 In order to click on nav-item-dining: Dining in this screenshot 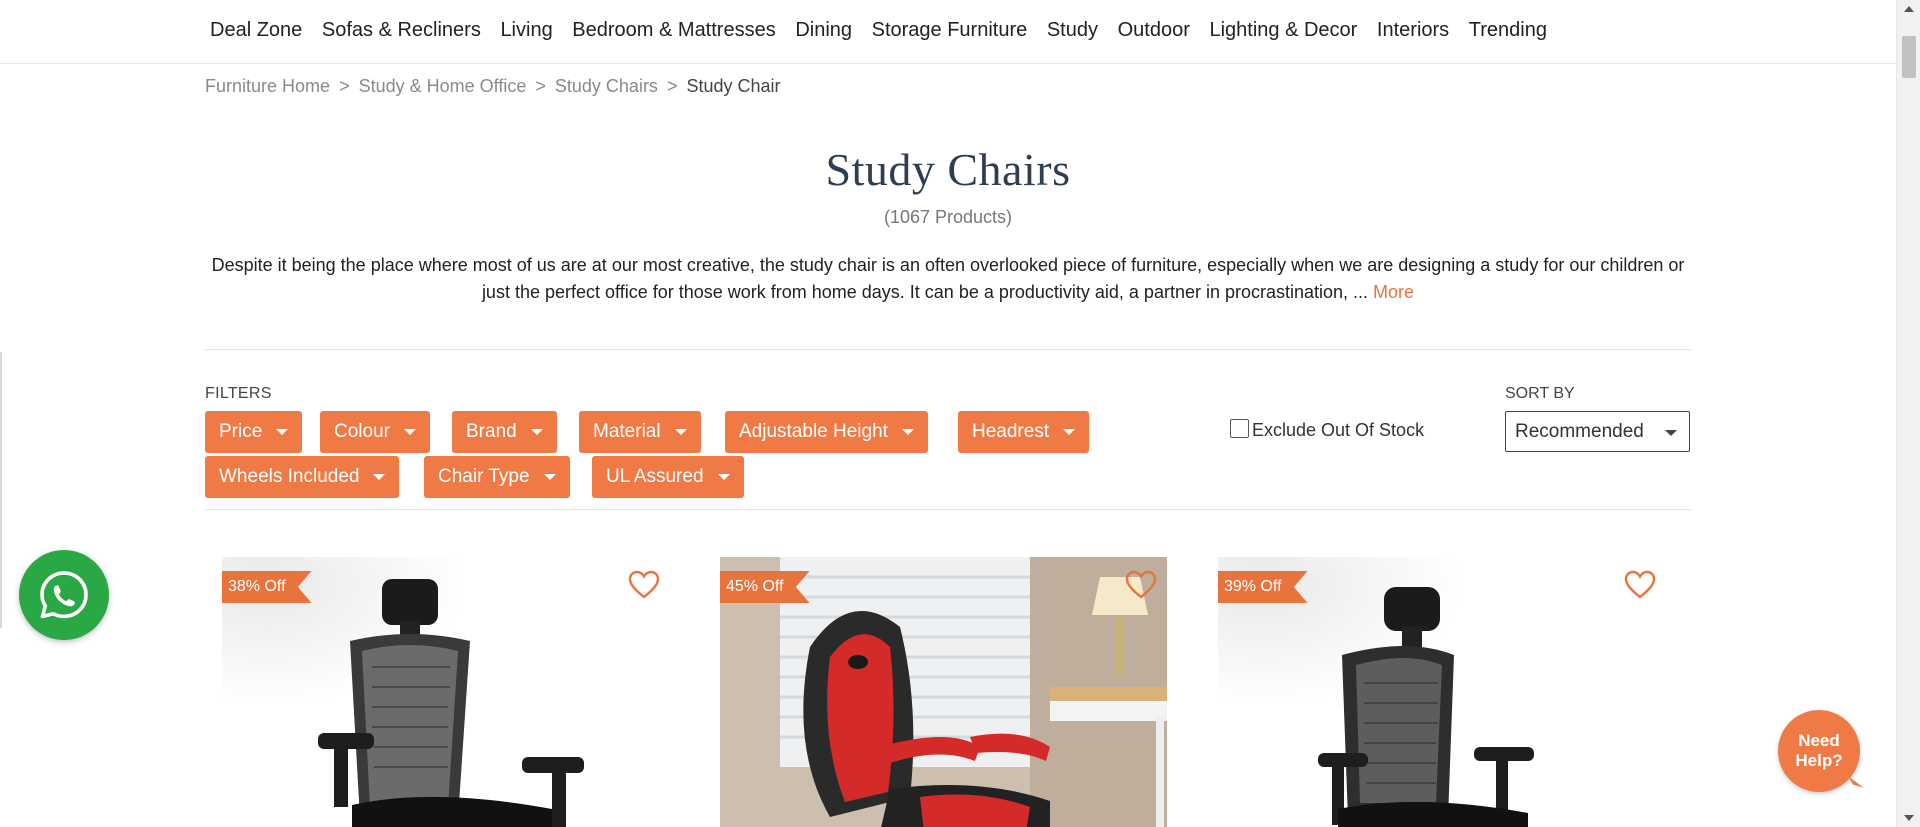, I will do `click(823, 30)`.